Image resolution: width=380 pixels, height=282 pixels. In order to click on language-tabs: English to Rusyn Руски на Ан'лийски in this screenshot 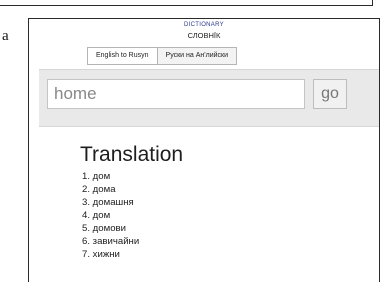, I will do `click(162, 56)`.